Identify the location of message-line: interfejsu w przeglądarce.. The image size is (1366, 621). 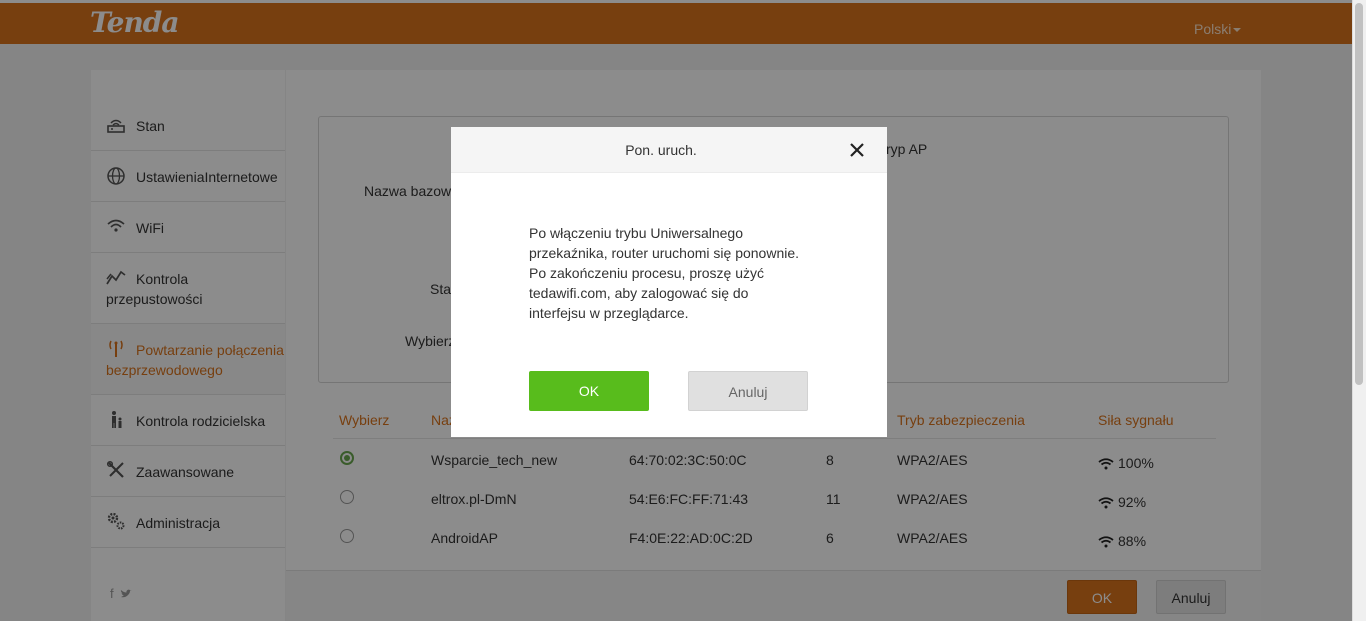
(609, 313).